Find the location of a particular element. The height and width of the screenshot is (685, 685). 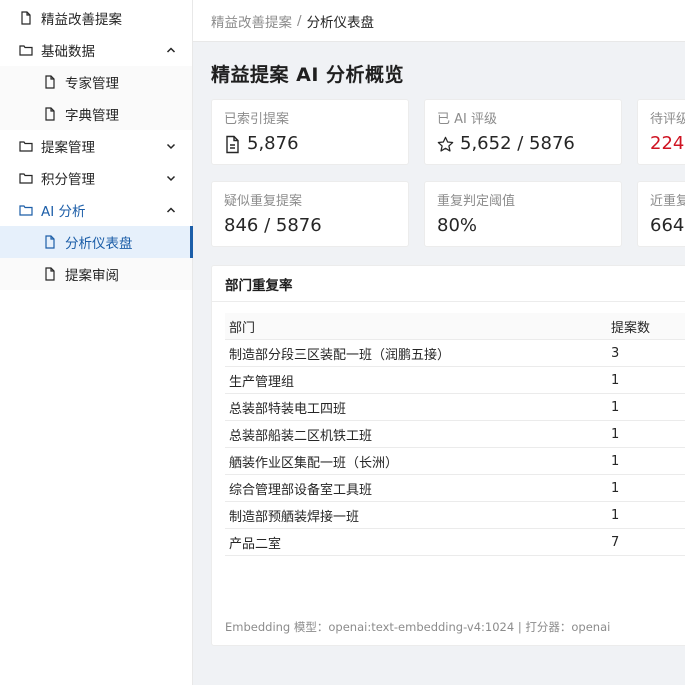

stat-value-row: 846 / 5876 is located at coordinates (310, 226).